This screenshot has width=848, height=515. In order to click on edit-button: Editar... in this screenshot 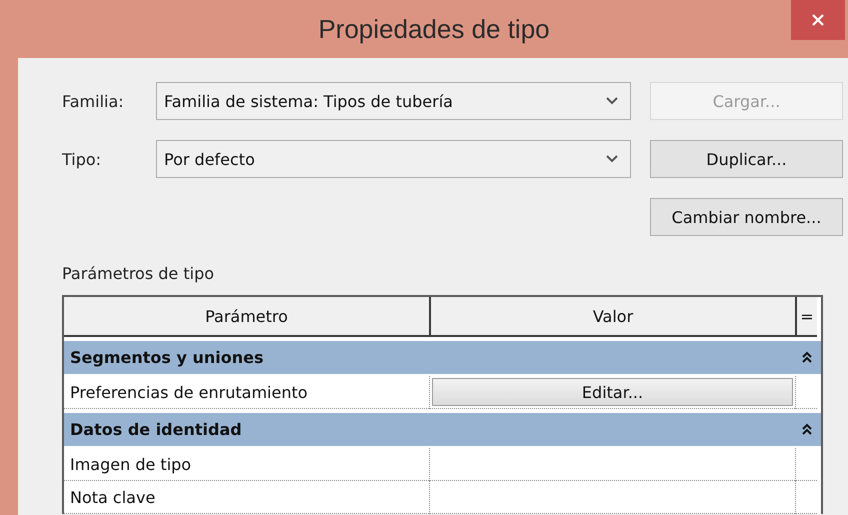, I will do `click(612, 392)`.